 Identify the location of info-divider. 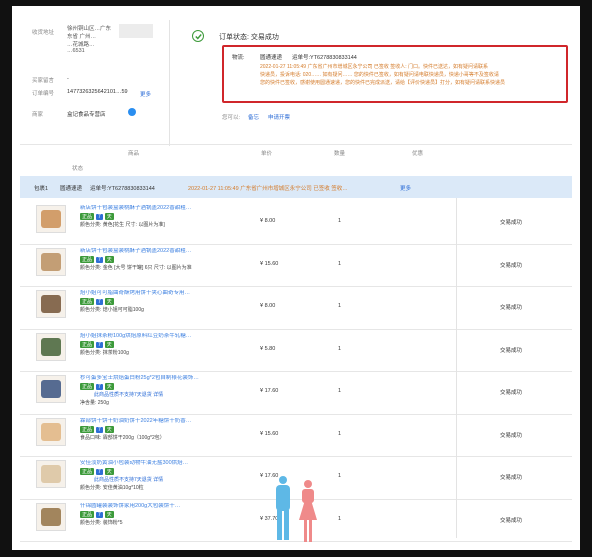
(169, 83).